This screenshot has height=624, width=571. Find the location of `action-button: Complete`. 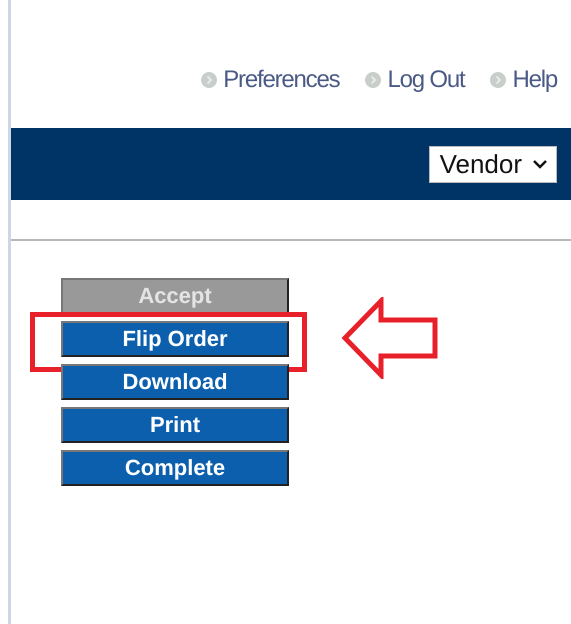

action-button: Complete is located at coordinates (175, 468).